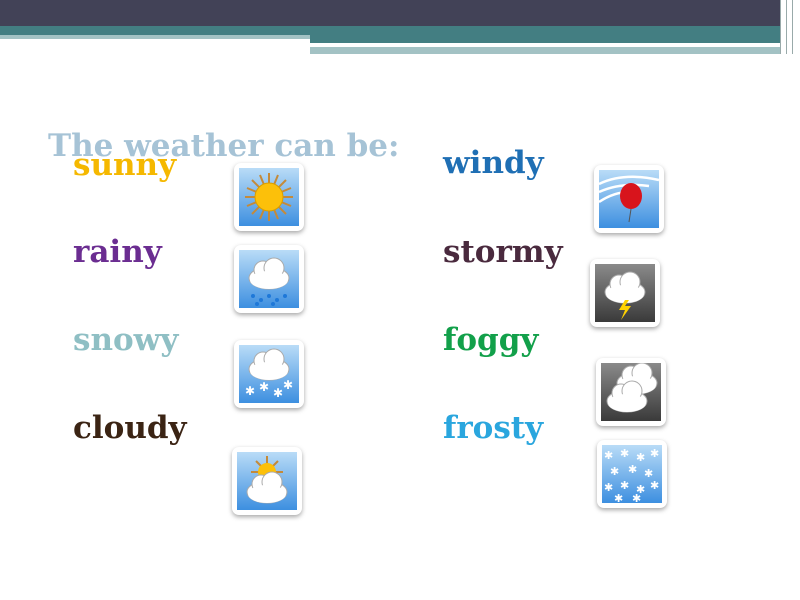 The width and height of the screenshot is (800, 600). What do you see at coordinates (126, 340) in the screenshot?
I see `word-snowy: snowy` at bounding box center [126, 340].